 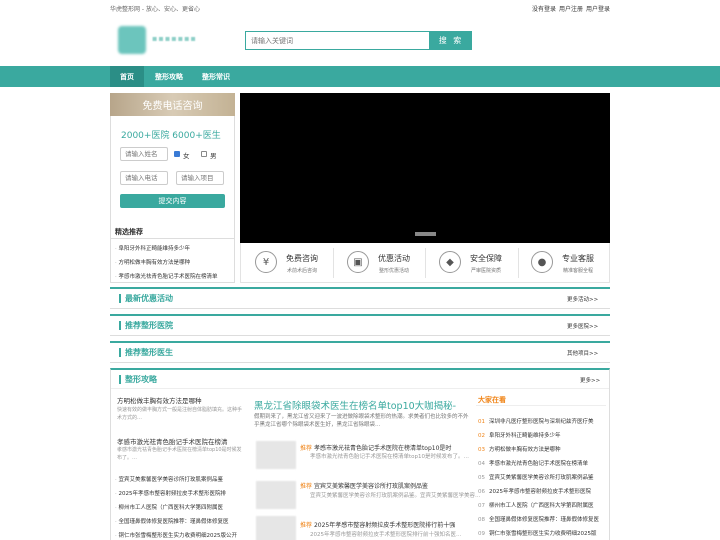 I want to click on trending-item-text: 深圳非凡医疗整形医院与深圳纪兹齐医疗美, so click(x=541, y=422).